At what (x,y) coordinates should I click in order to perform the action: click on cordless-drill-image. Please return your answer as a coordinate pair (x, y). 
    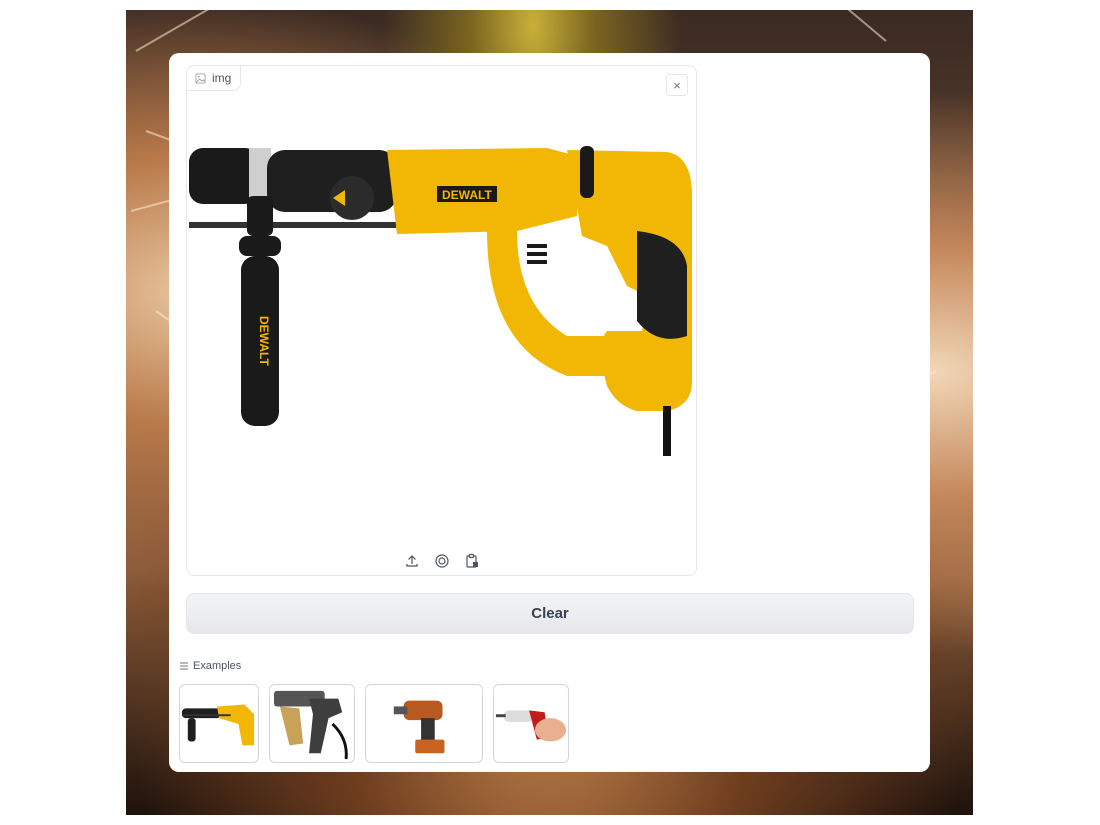
    Looking at the image, I should click on (419, 727).